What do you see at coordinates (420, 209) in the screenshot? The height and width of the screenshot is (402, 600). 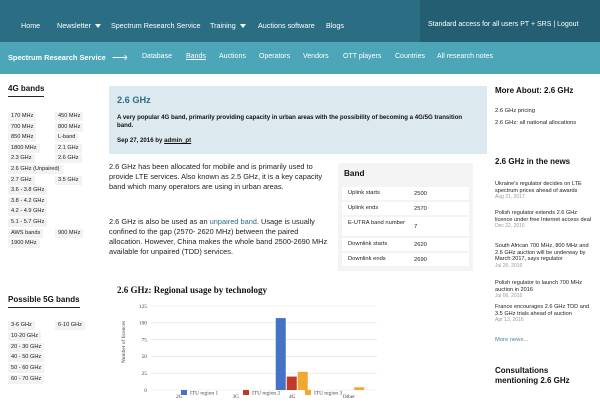 I see `table-value: 2570` at bounding box center [420, 209].